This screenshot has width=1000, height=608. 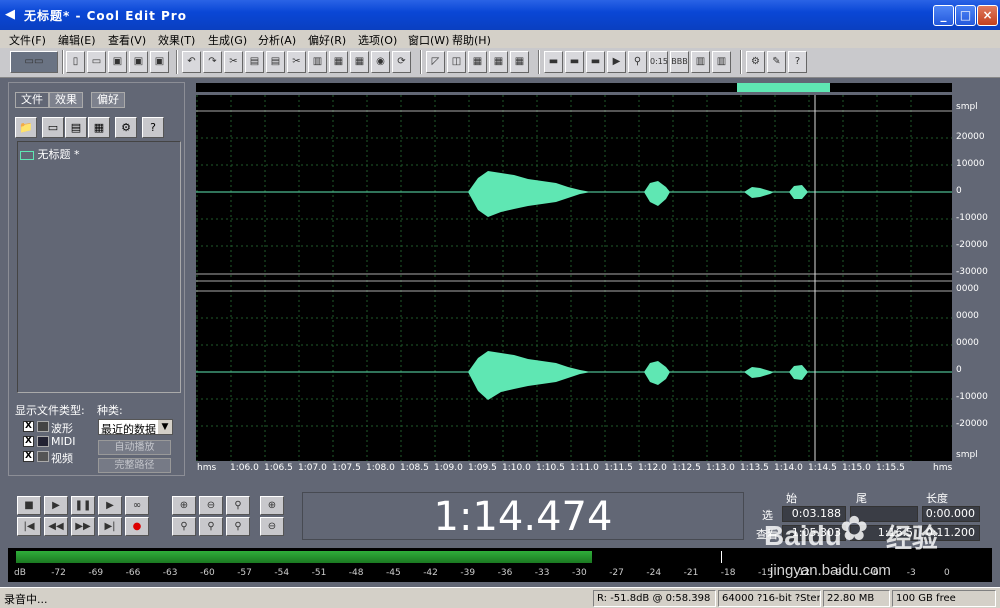 What do you see at coordinates (943, 15) in the screenshot?
I see `minimize-button: _` at bounding box center [943, 15].